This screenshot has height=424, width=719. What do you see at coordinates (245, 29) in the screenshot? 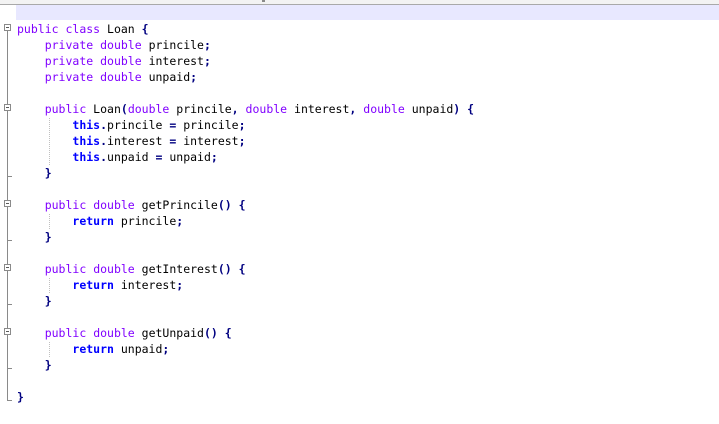
I see `code-line: public class Loan {` at bounding box center [245, 29].